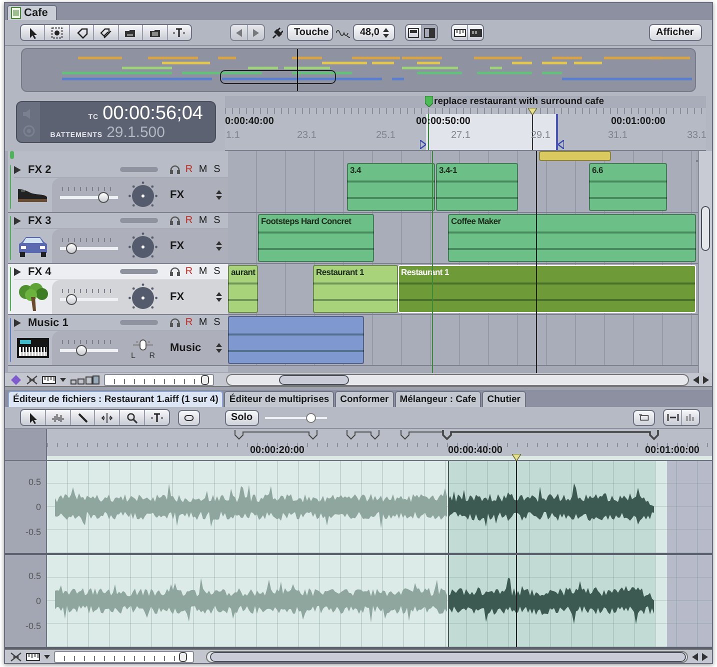  What do you see at coordinates (143, 348) in the screenshot?
I see `balance-slider: L R` at bounding box center [143, 348].